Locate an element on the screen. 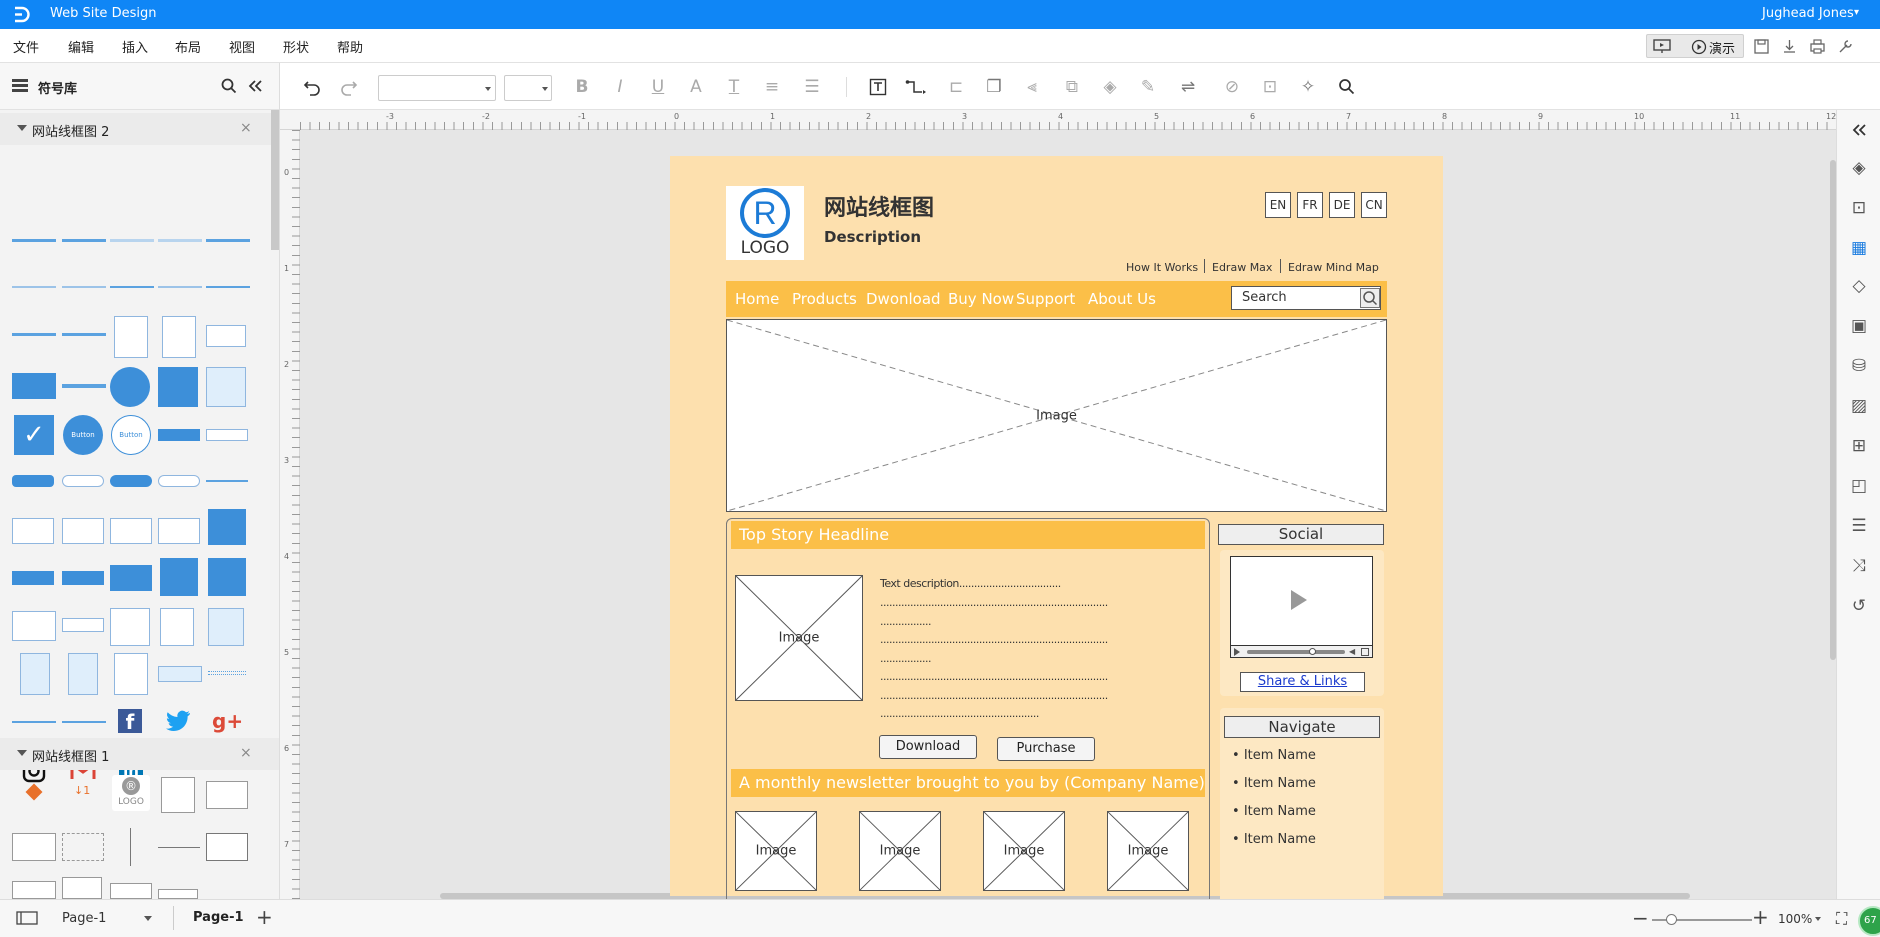  lang-cn-button: CN is located at coordinates (1374, 205).